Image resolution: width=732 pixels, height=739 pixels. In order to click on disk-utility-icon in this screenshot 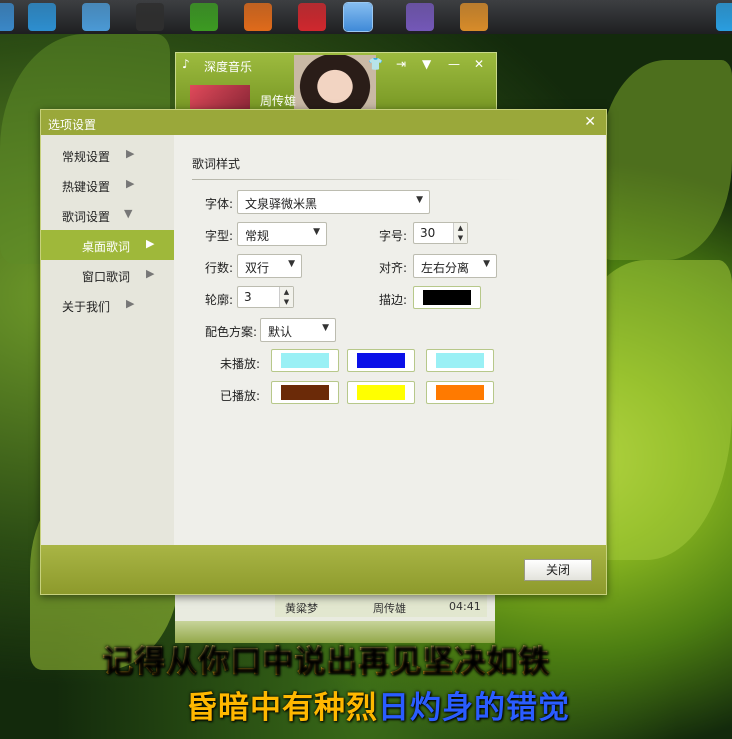, I will do `click(96, 17)`.